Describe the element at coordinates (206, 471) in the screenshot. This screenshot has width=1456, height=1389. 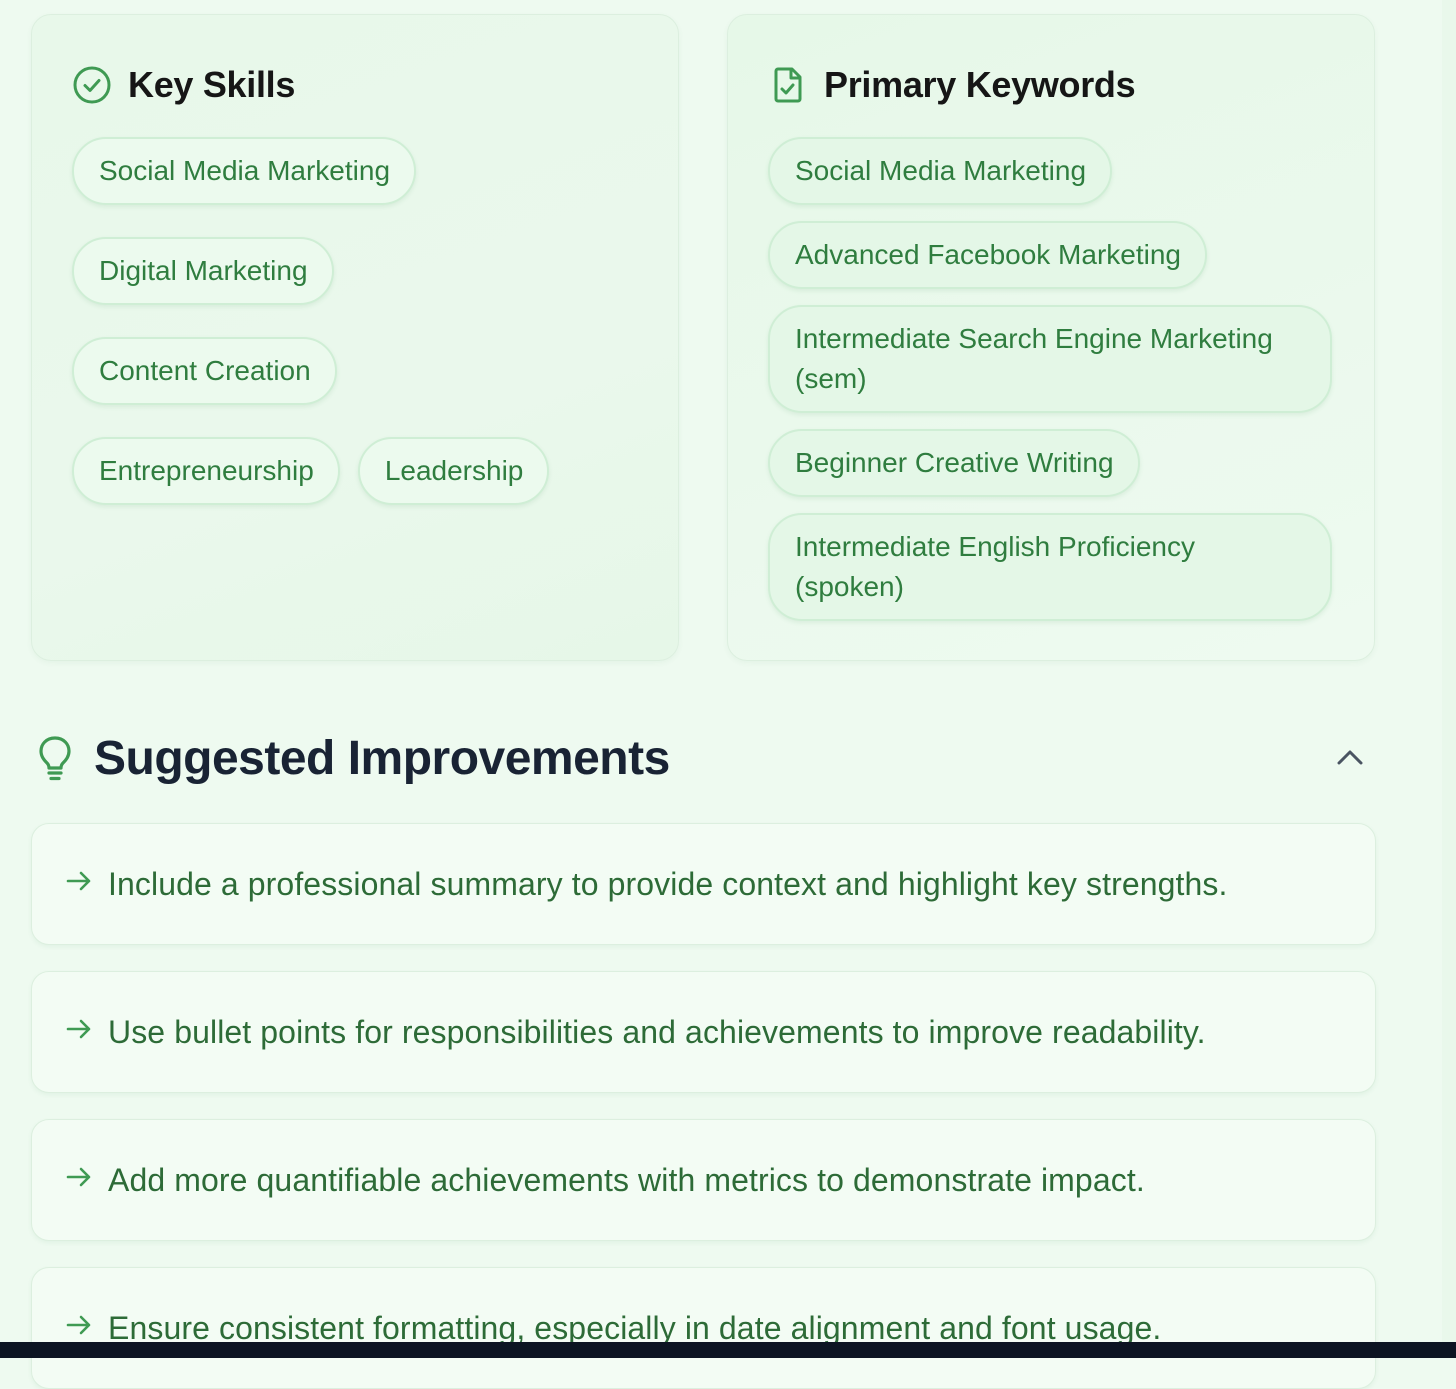
I see `skill-chip: Entrepreneurship` at that location.